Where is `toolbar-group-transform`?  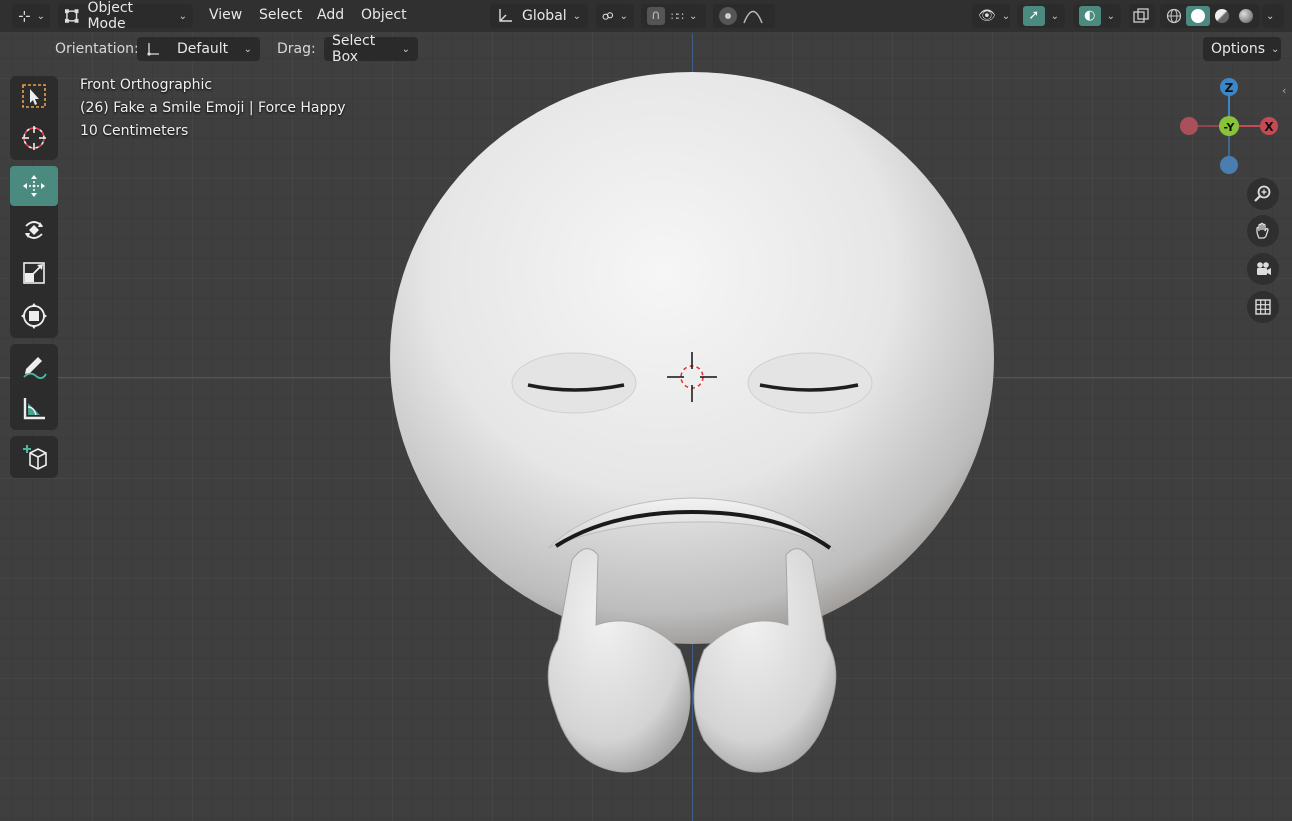
toolbar-group-transform is located at coordinates (34, 252).